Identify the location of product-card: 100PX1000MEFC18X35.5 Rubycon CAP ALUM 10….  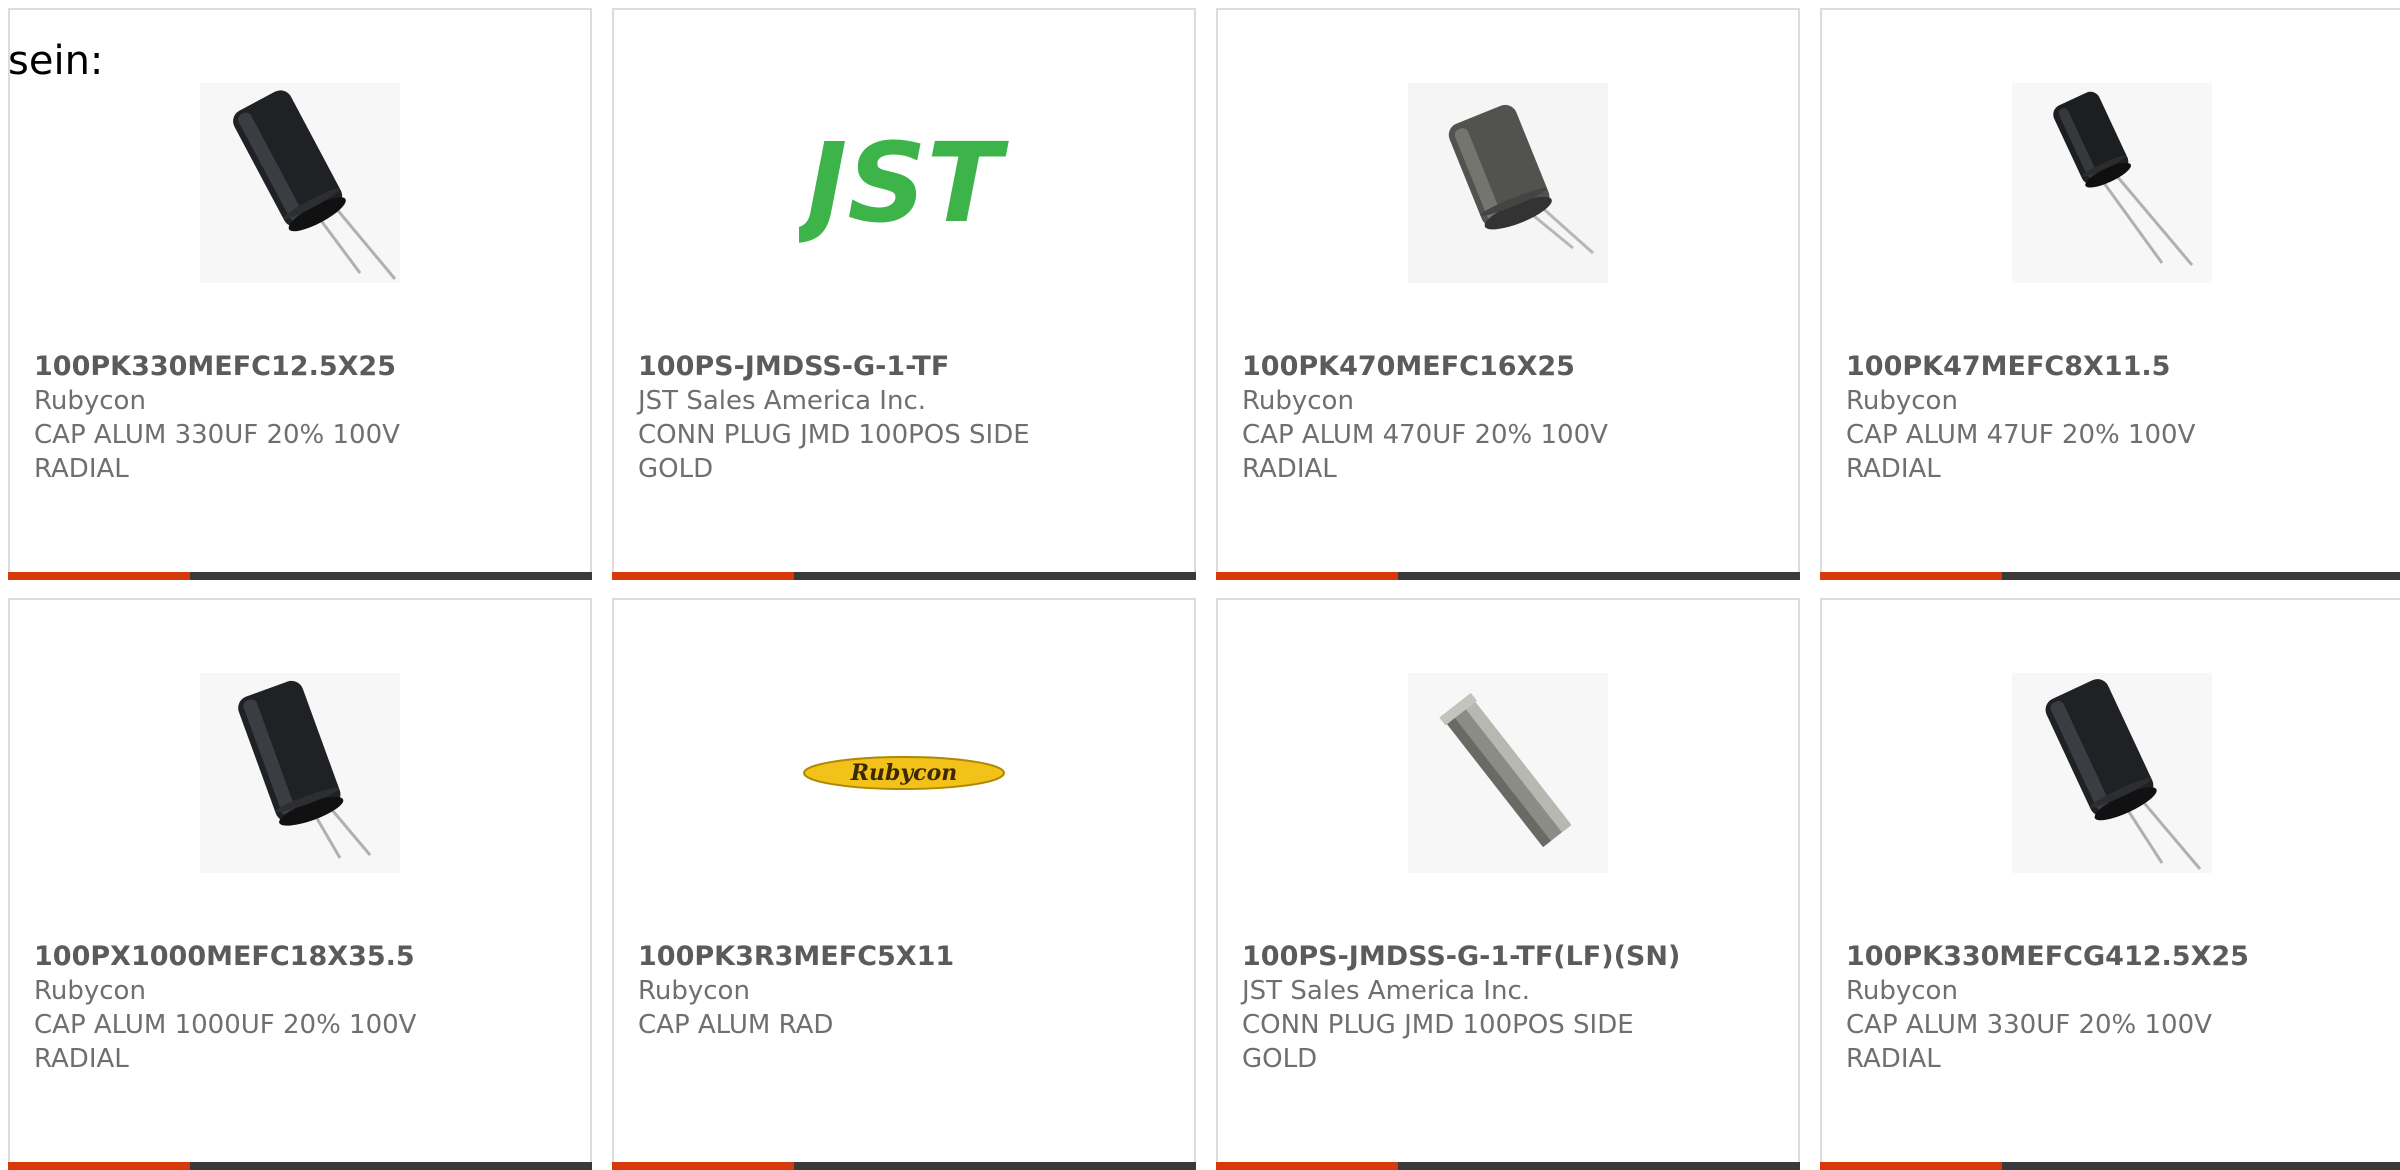
(300, 884).